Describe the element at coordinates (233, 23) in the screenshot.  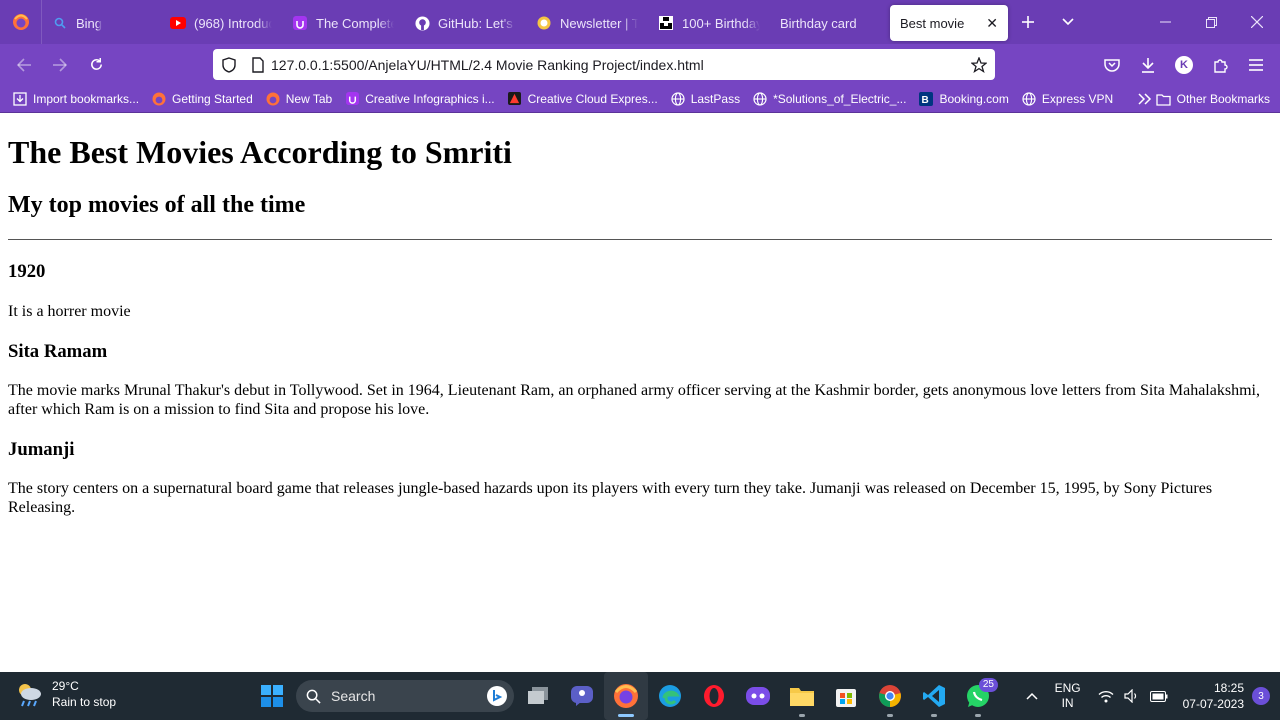
I see `tab-title: (968) Introducti` at that location.